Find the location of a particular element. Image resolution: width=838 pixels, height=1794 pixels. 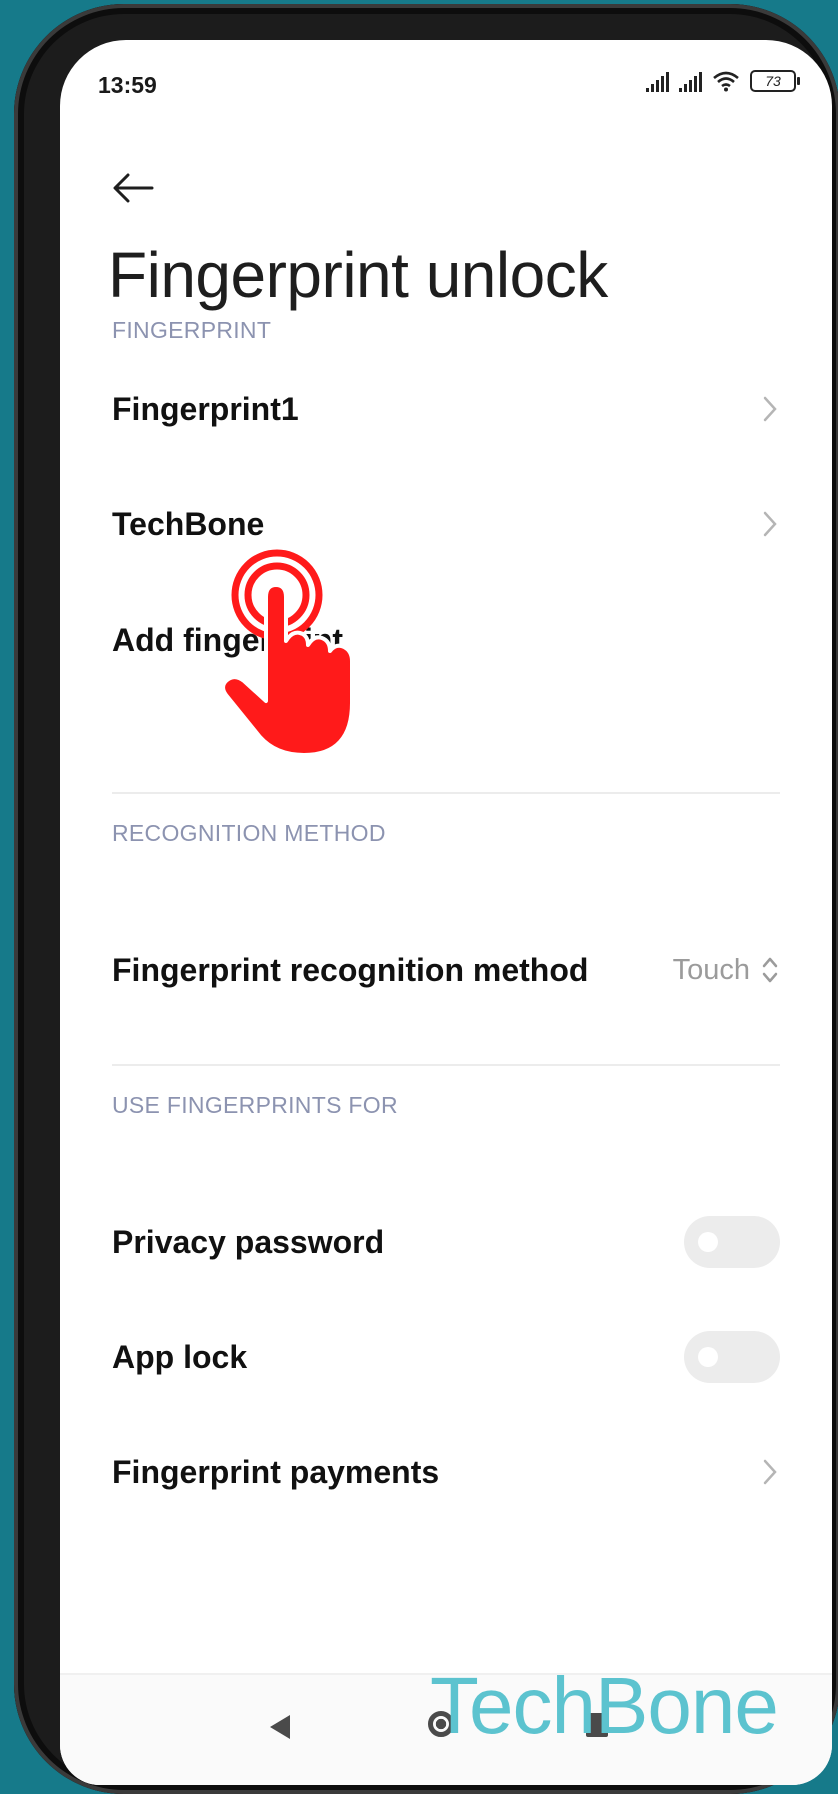

fingerprint-item-label: TechBone is located at coordinates (188, 523).